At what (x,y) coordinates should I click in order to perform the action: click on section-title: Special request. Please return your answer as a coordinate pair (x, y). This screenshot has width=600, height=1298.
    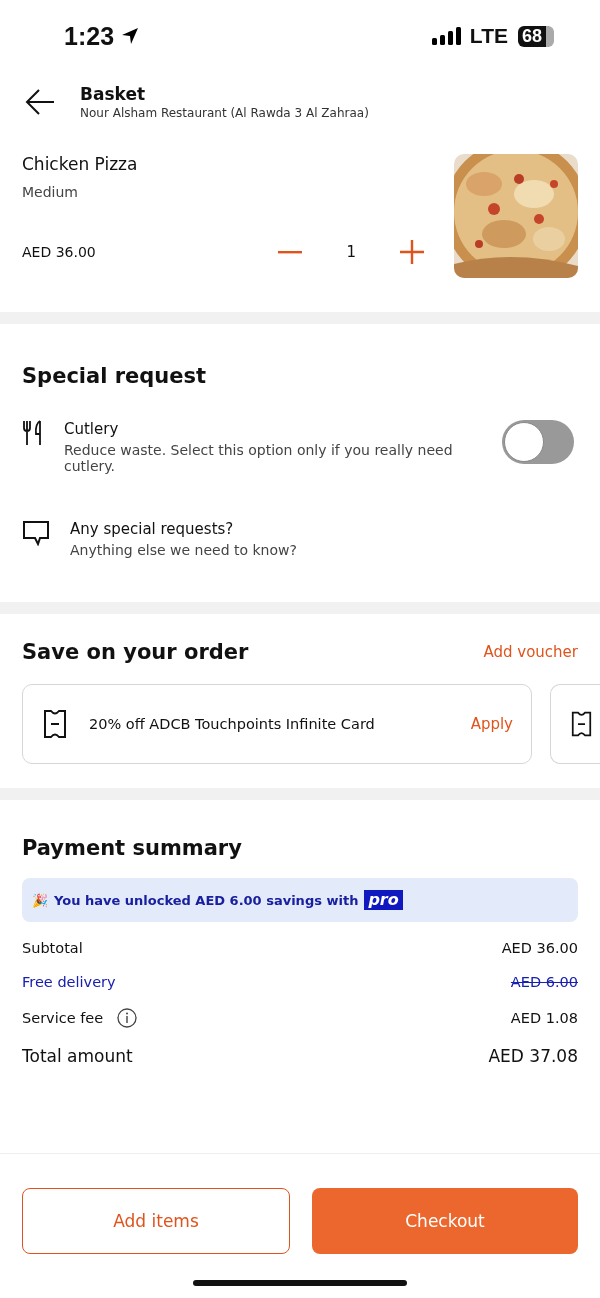
    Looking at the image, I should click on (114, 376).